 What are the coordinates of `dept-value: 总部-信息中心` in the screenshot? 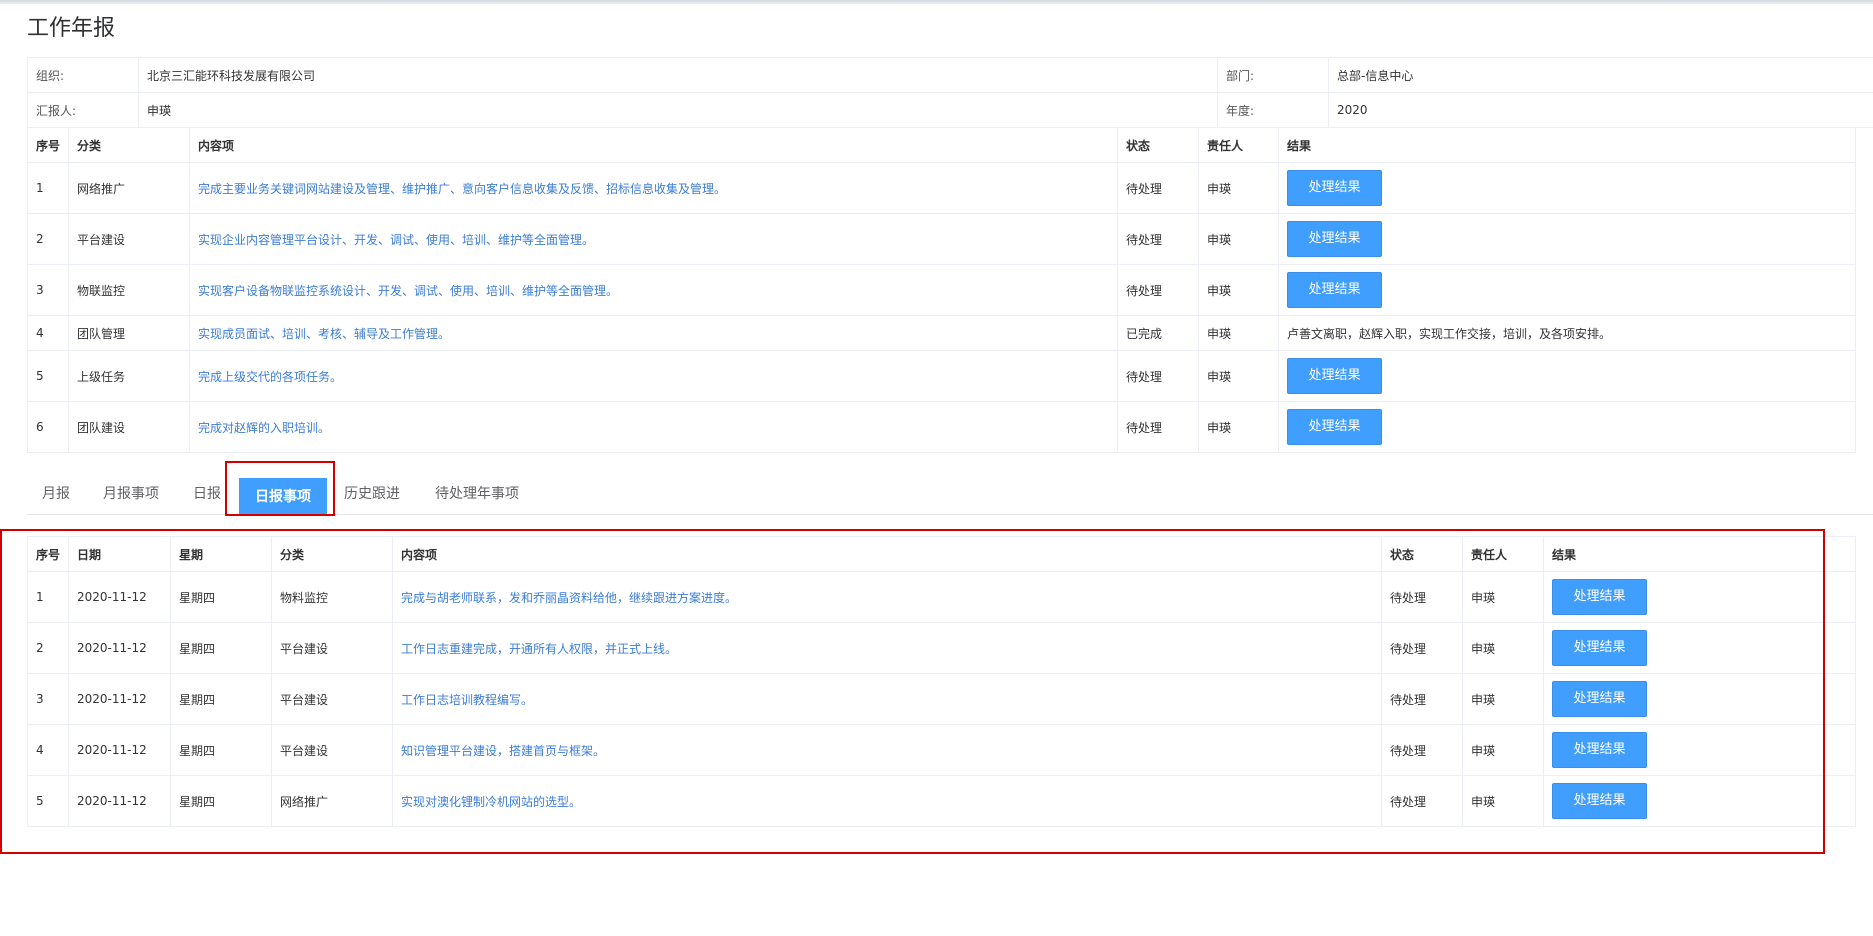 It's located at (1600, 75).